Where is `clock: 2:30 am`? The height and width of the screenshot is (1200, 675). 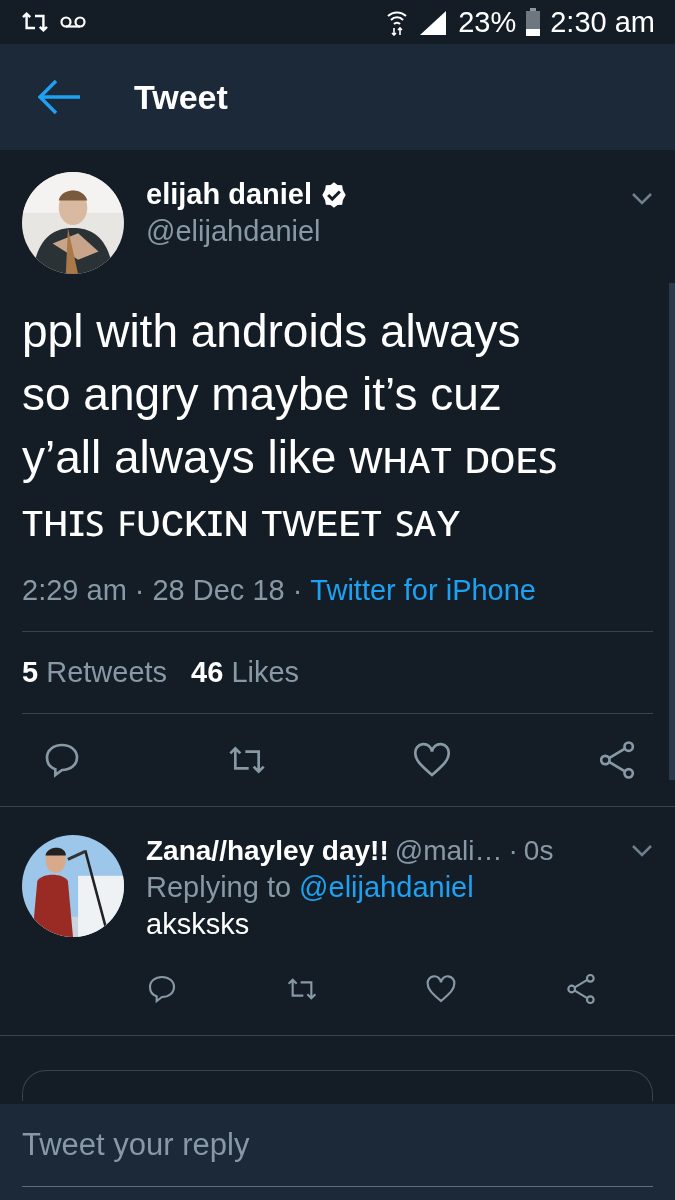 clock: 2:30 am is located at coordinates (602, 22).